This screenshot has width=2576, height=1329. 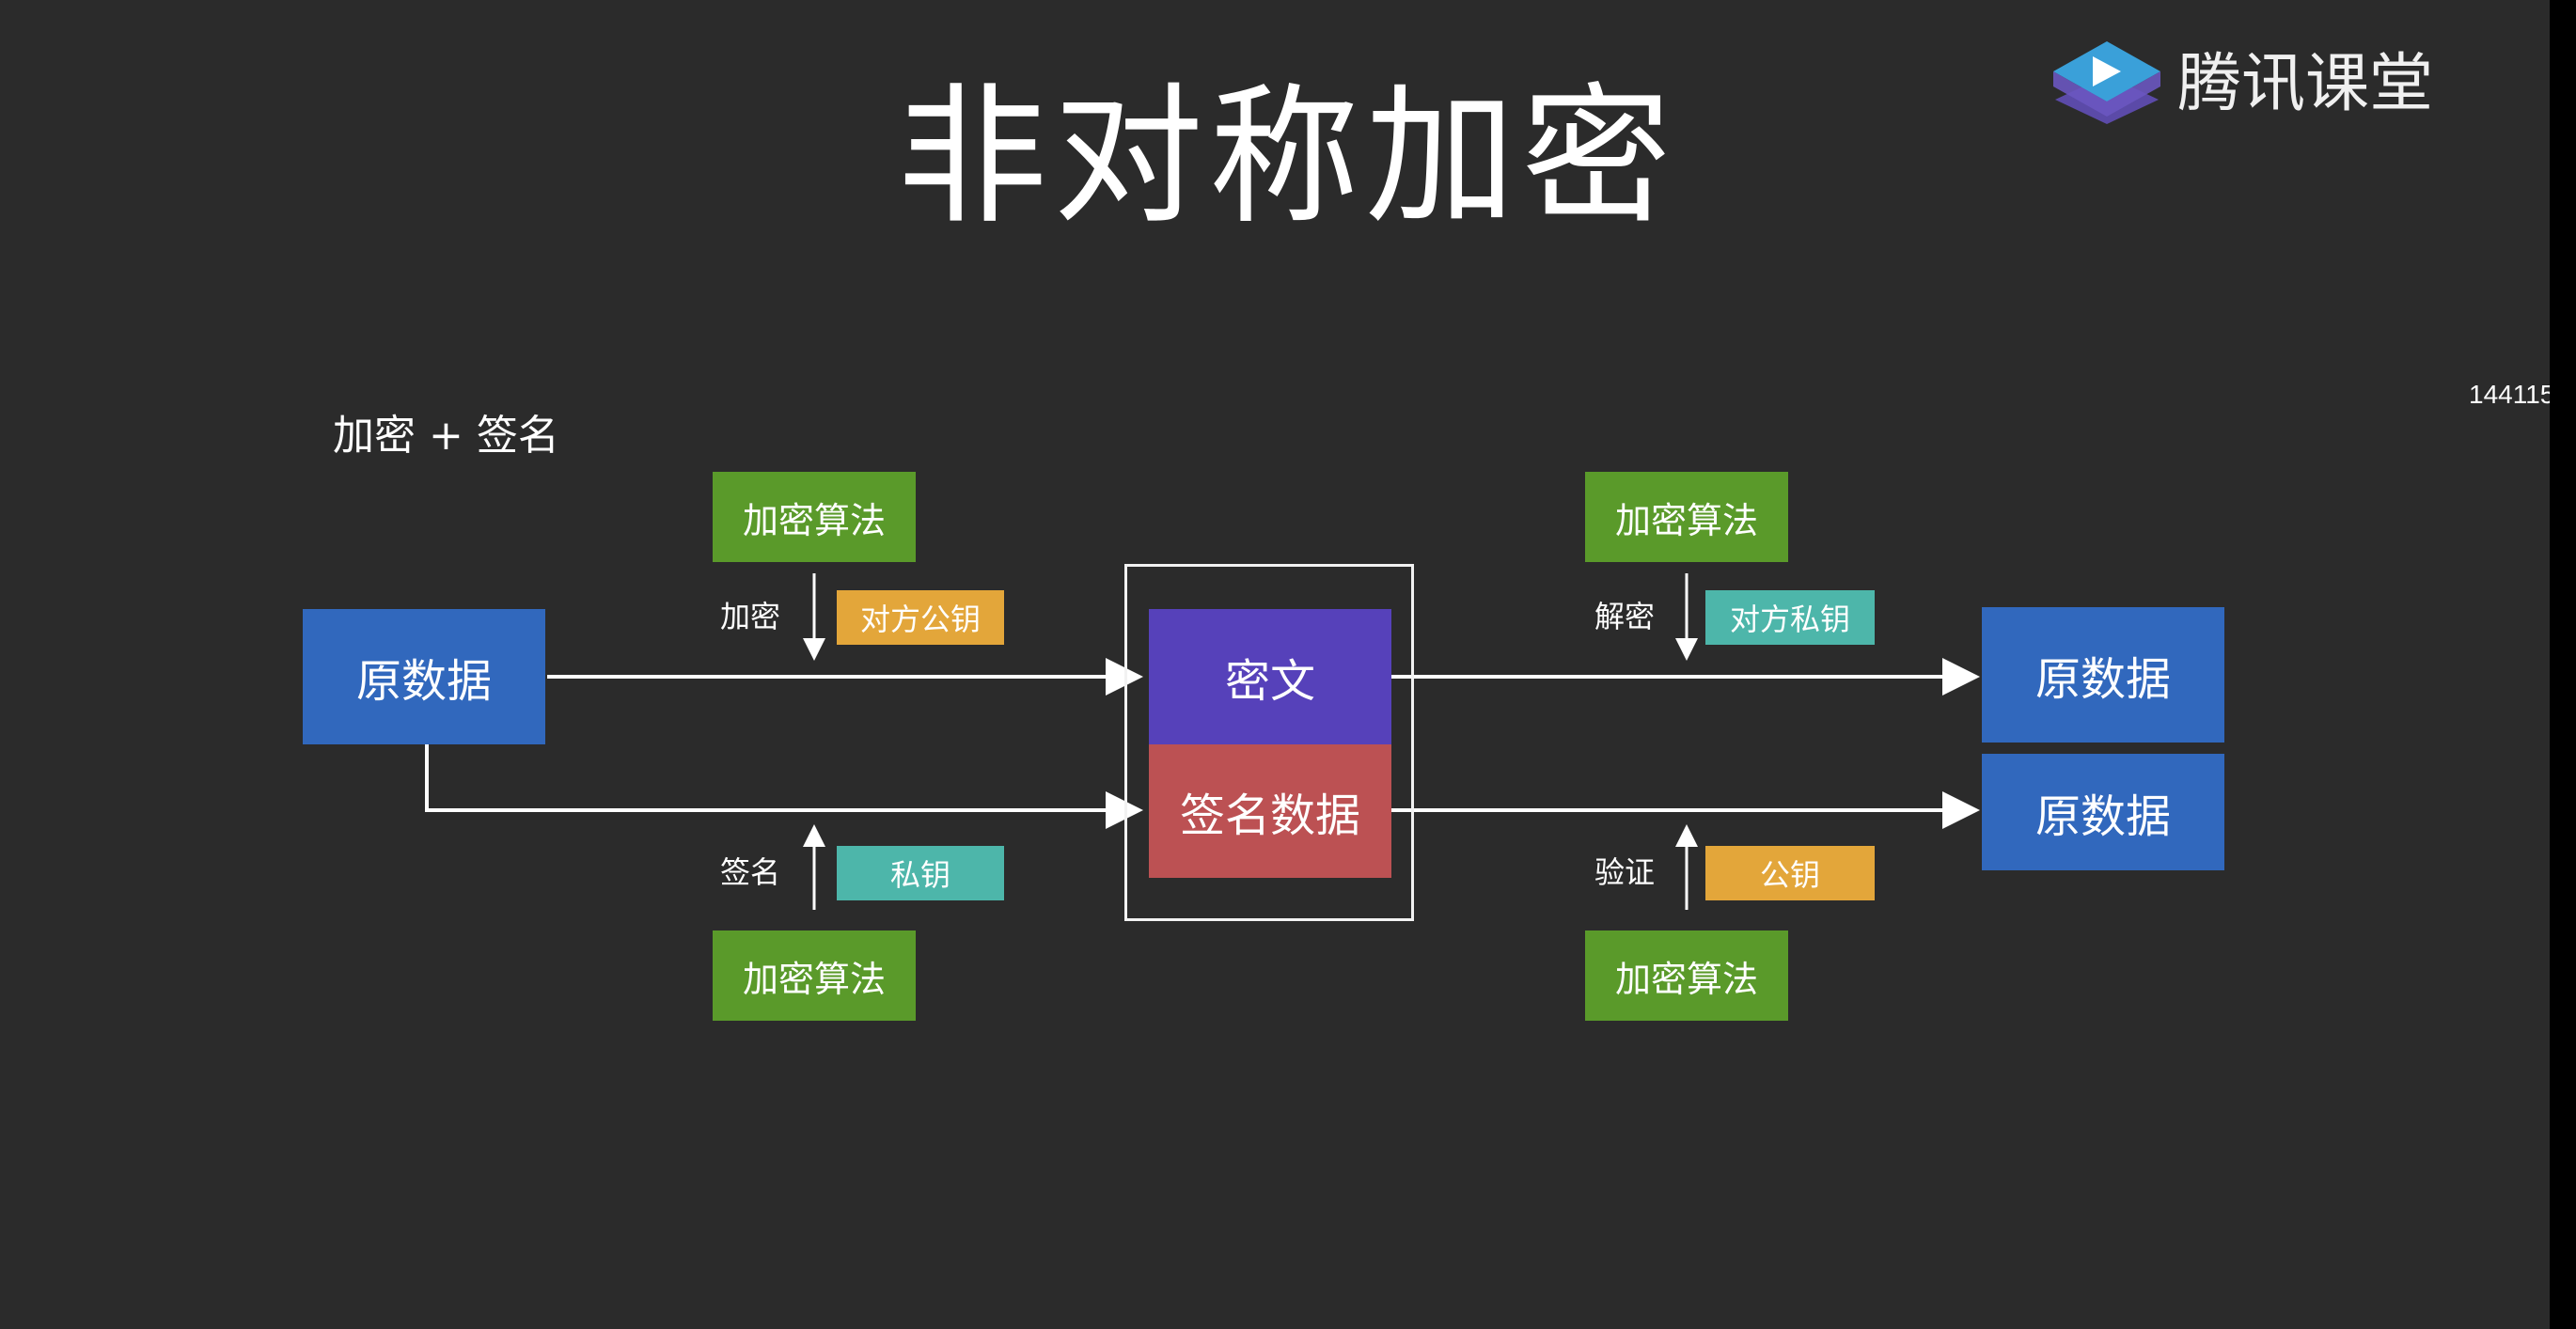 What do you see at coordinates (2103, 675) in the screenshot?
I see `result-data-box-top: 原数据` at bounding box center [2103, 675].